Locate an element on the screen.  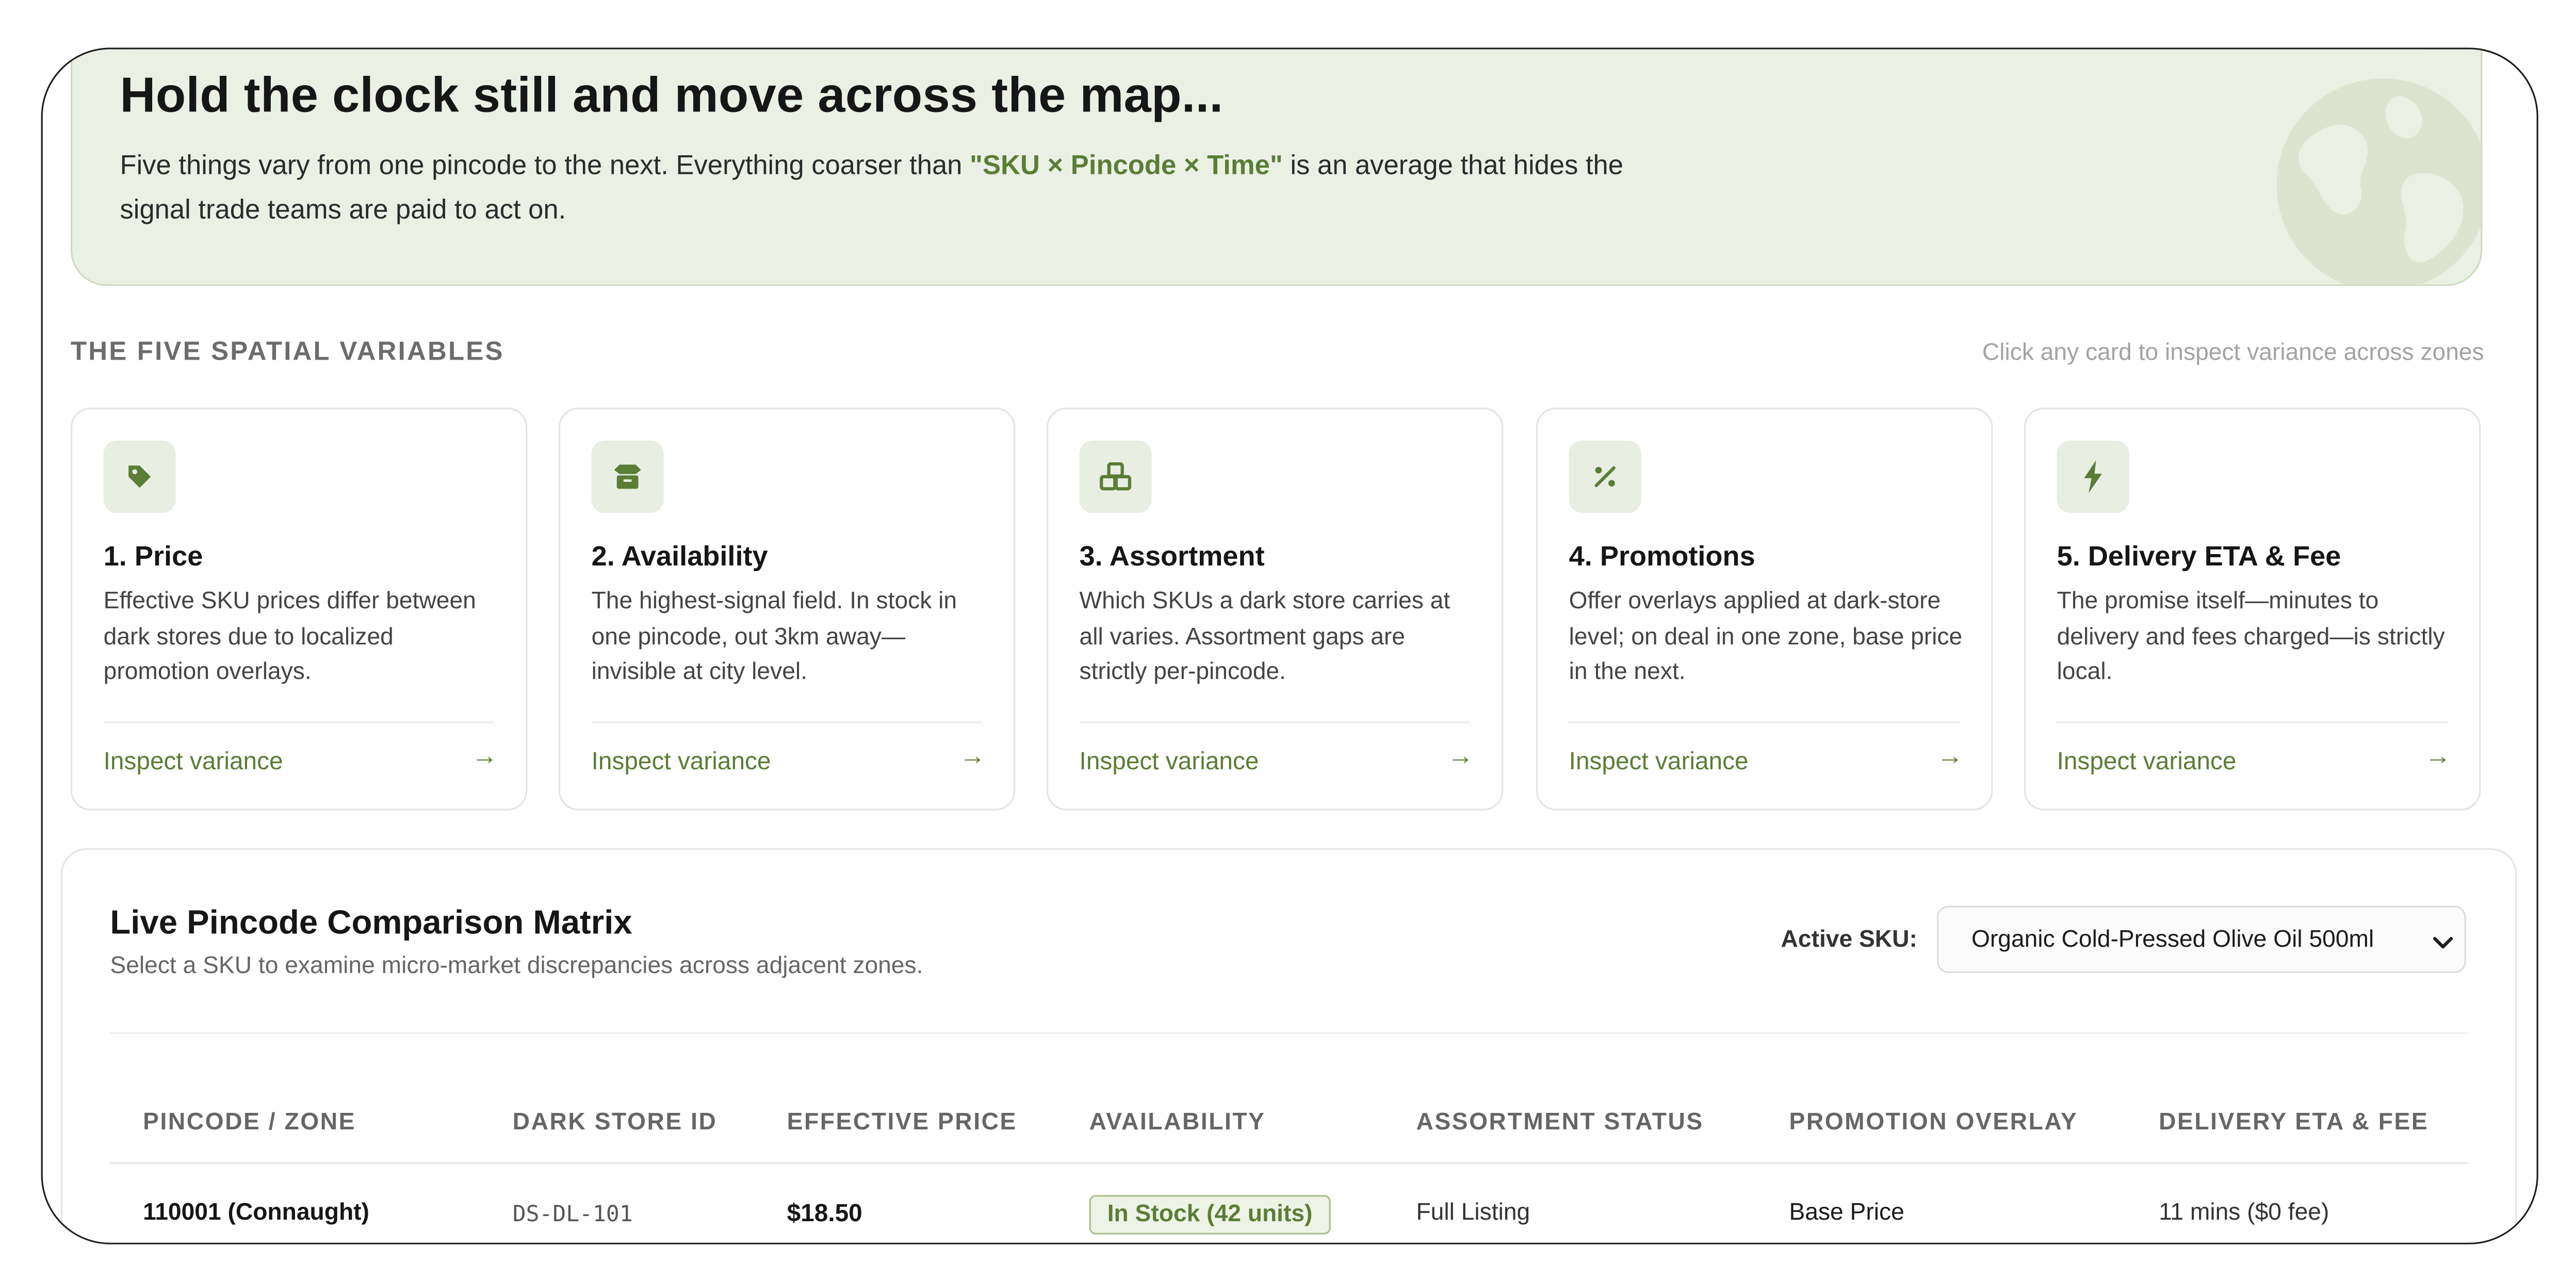
box-open-icon is located at coordinates (627, 477).